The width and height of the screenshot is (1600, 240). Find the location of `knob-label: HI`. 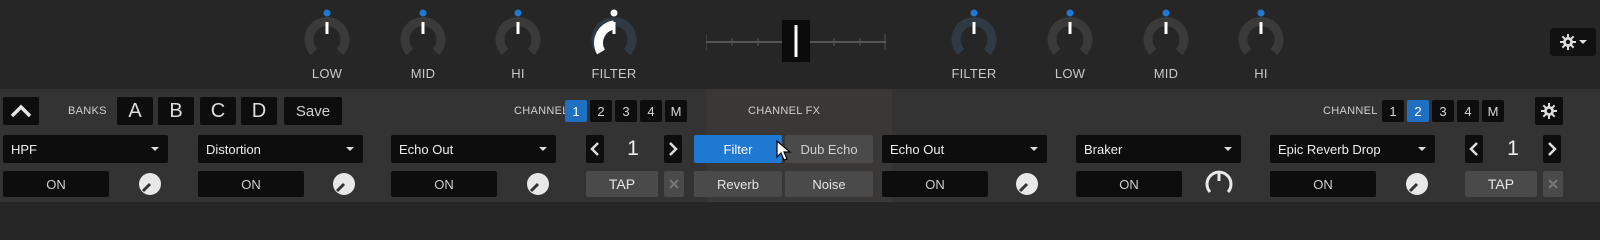

knob-label: HI is located at coordinates (1261, 73).